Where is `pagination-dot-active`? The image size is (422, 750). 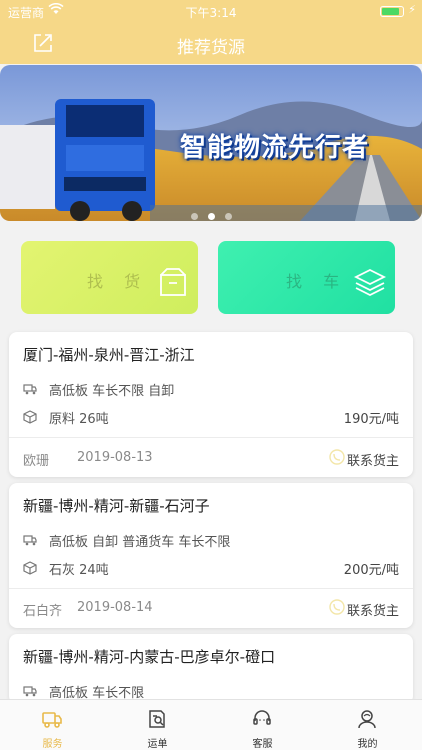
pagination-dot-active is located at coordinates (211, 216).